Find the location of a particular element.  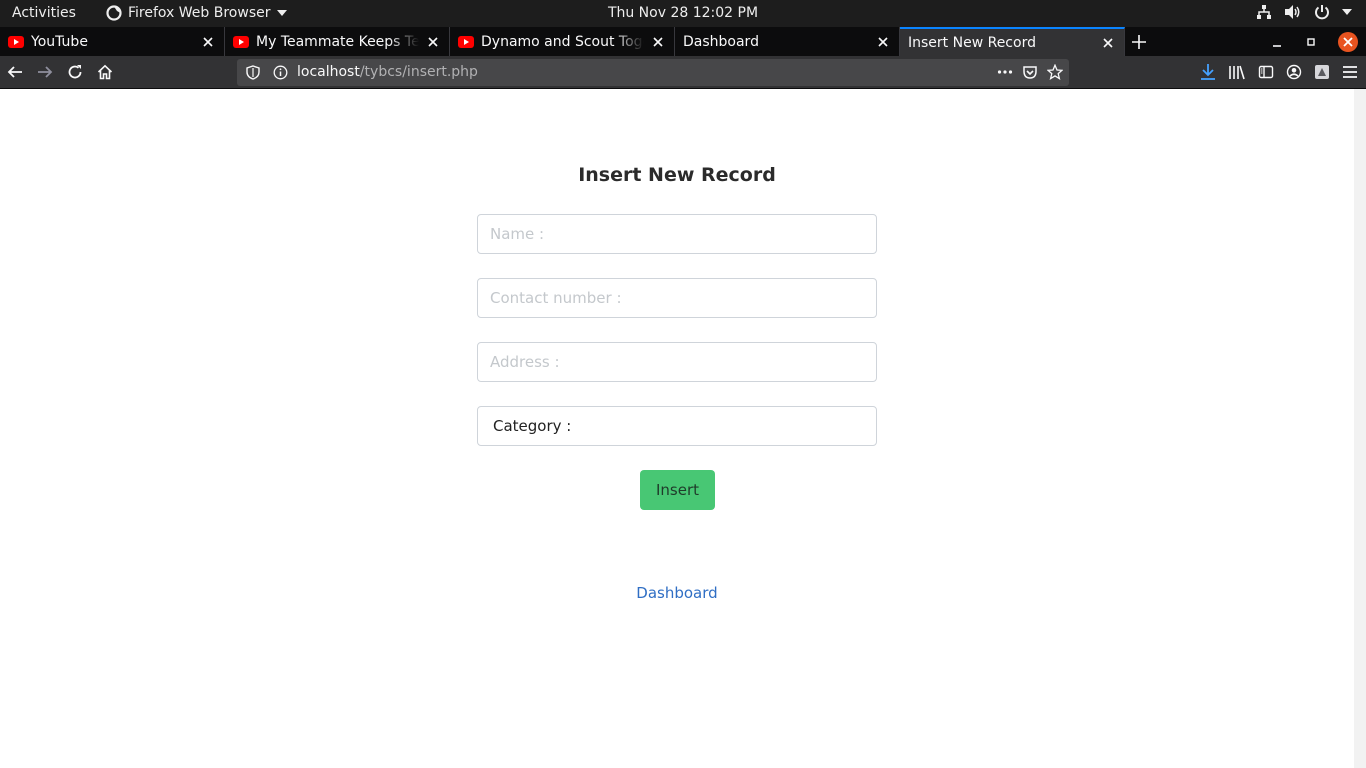

url-host: localhost is located at coordinates (328, 72).